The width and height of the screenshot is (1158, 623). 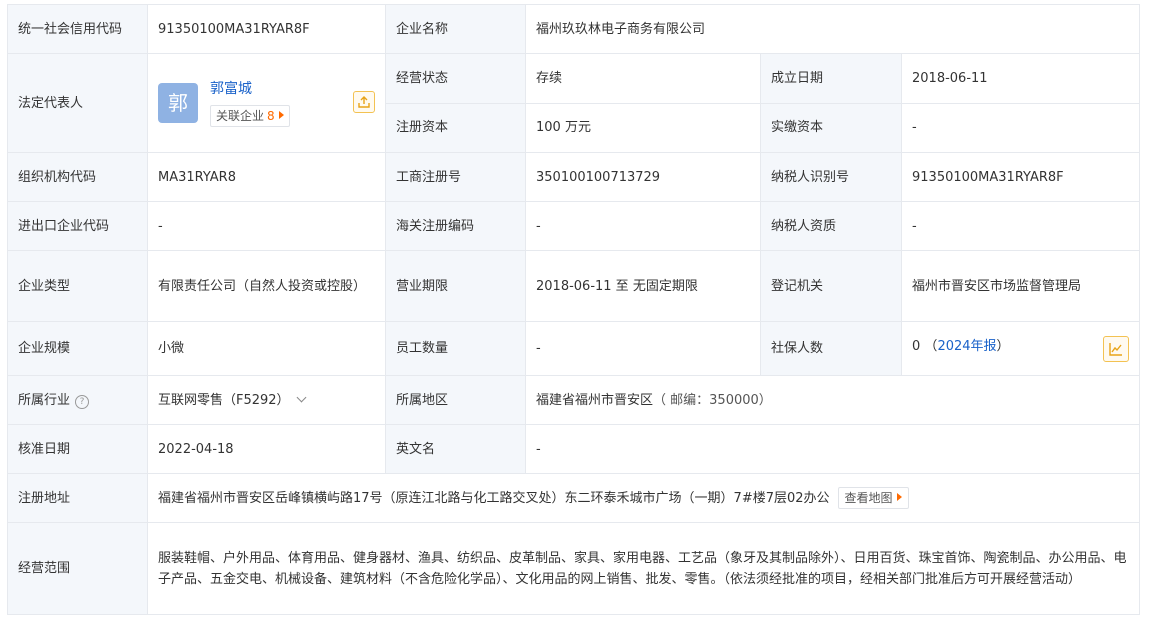 What do you see at coordinates (832, 400) in the screenshot?
I see `region-cell: 福建省福州市晋安区（ 邮编：350000）` at bounding box center [832, 400].